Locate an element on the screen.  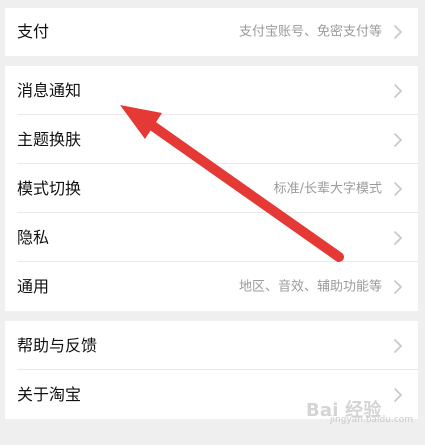
settings-row-label: 关于淘宝 is located at coordinates (49, 394).